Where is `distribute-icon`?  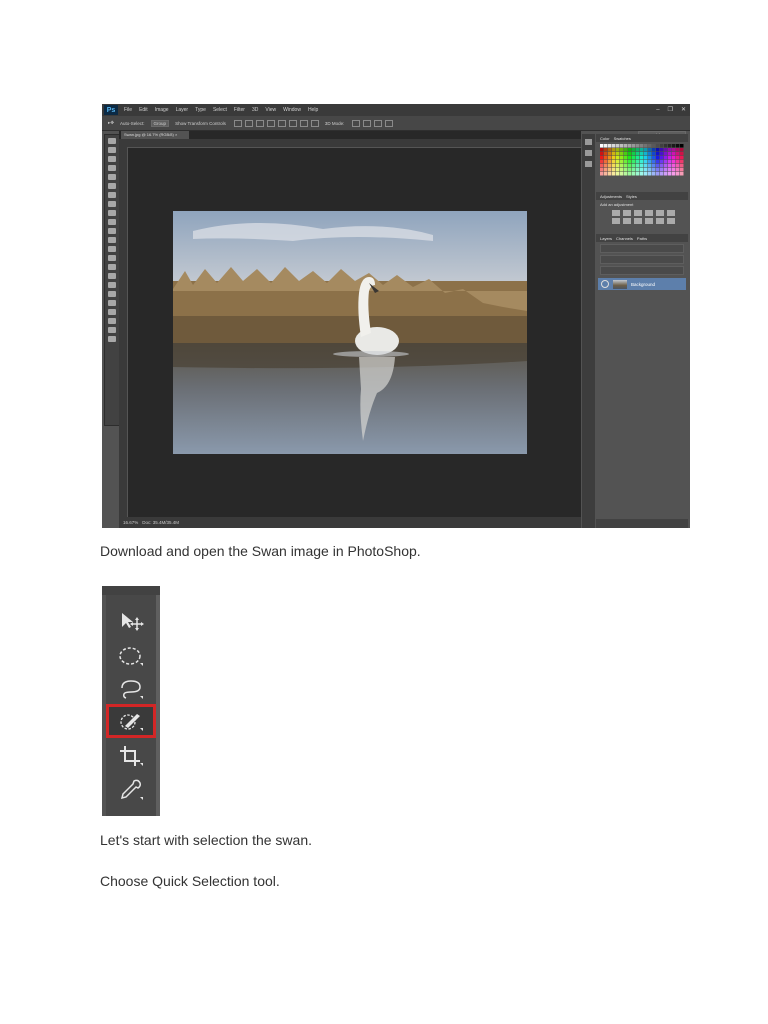 distribute-icon is located at coordinates (281, 123).